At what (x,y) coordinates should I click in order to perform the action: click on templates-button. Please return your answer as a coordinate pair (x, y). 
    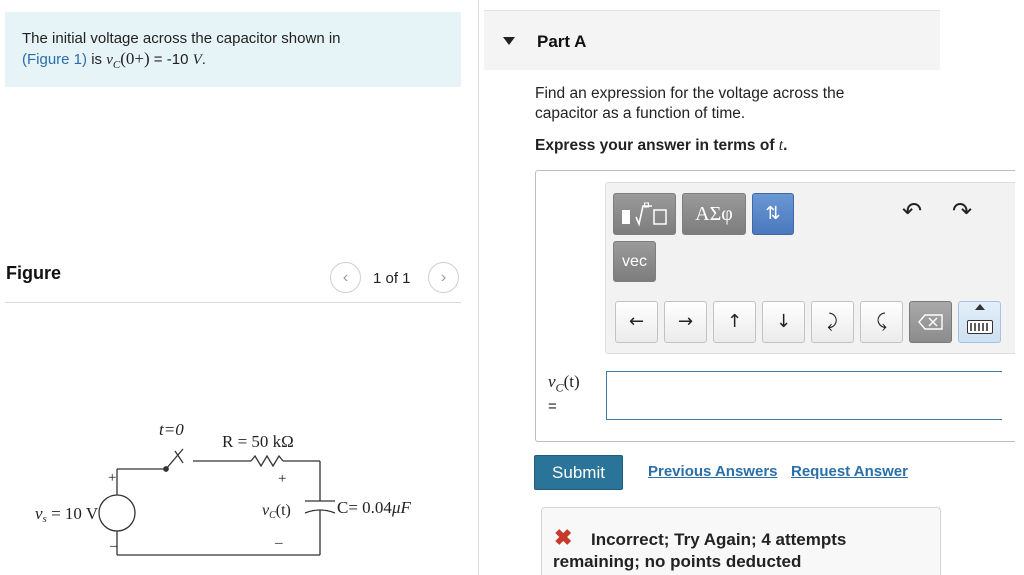
    Looking at the image, I should click on (644, 214).